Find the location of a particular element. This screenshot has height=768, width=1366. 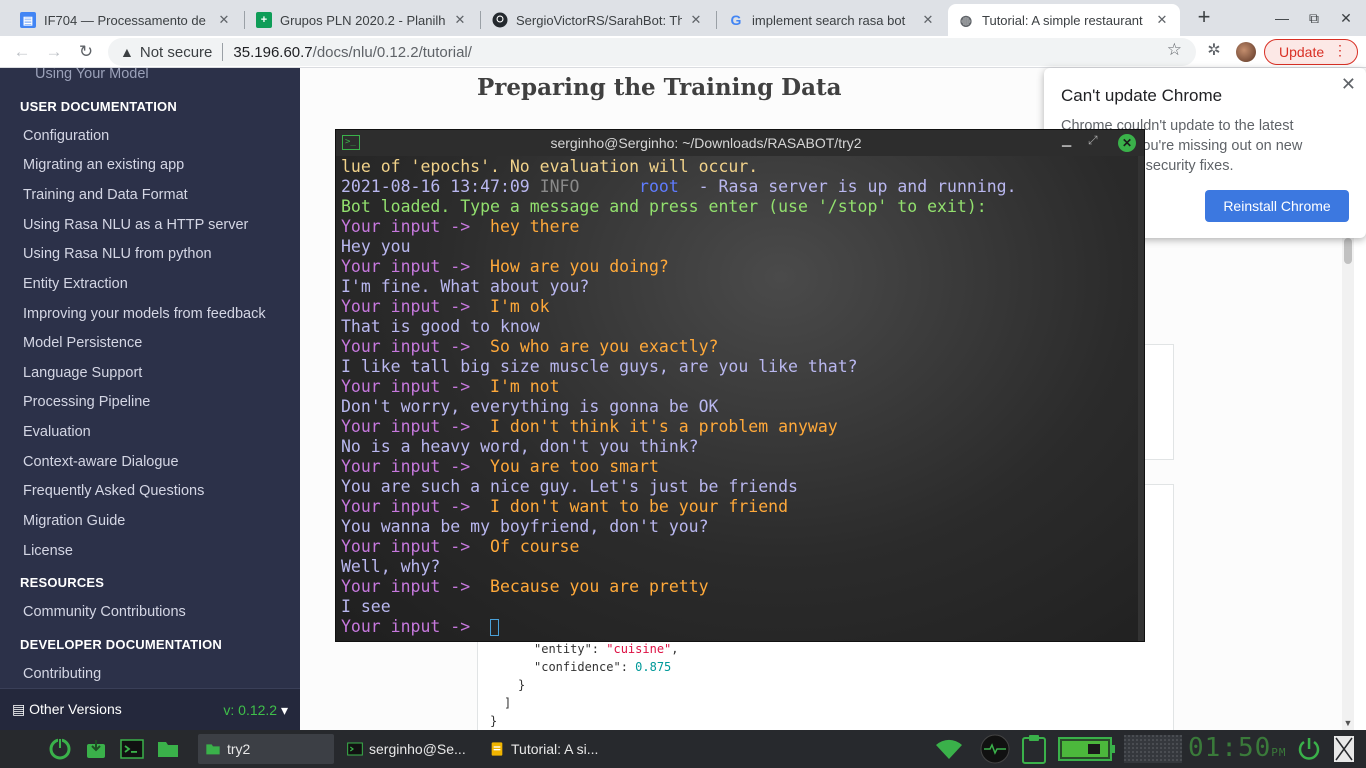

sidebar-item-community-contributions: Community Contributions is located at coordinates (104, 612).